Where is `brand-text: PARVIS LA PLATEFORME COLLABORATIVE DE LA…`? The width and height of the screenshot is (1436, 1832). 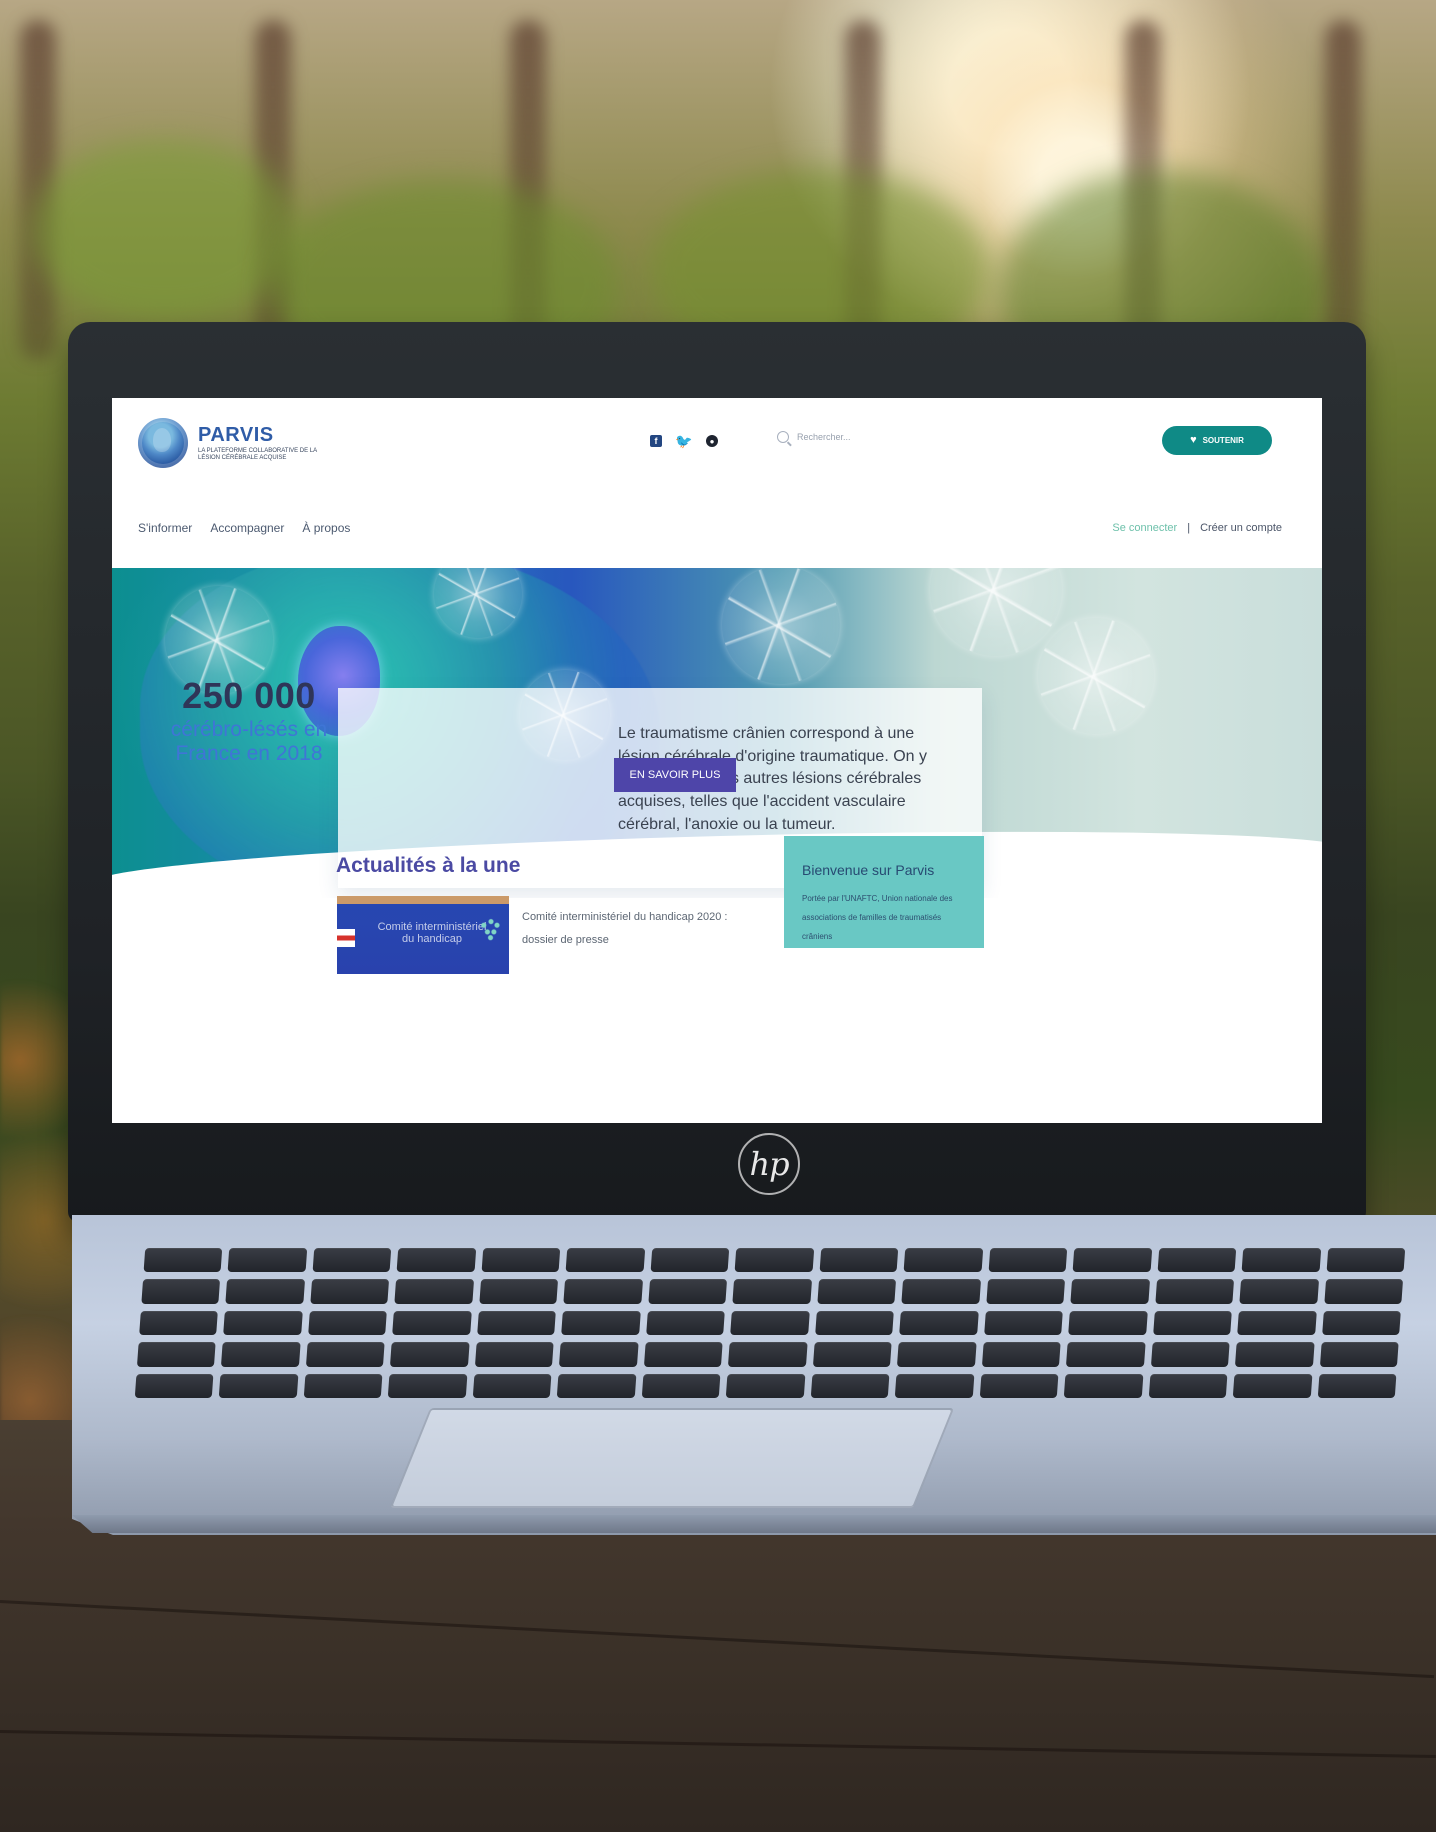 brand-text: PARVIS LA PLATEFORME COLLABORATIVE DE LA… is located at coordinates (263, 443).